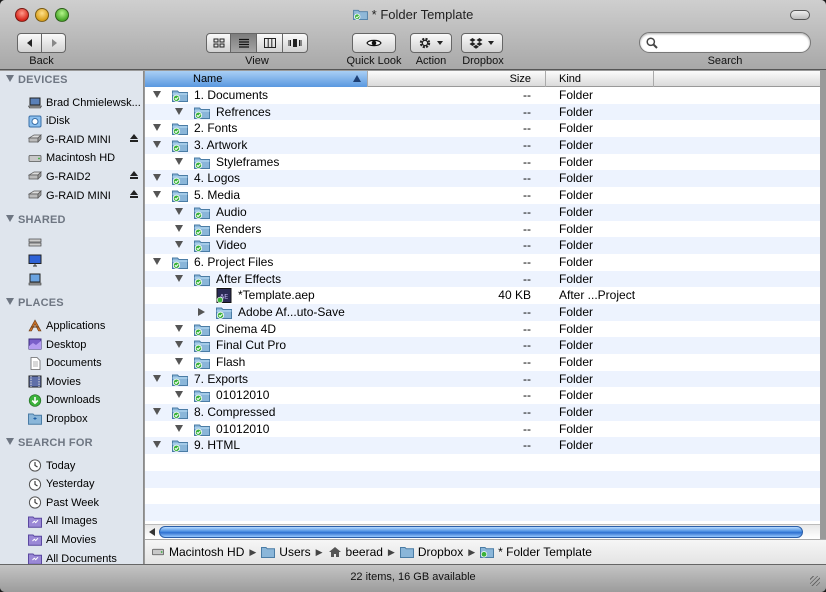 Image resolution: width=826 pixels, height=592 pixels. I want to click on file-row: After Effects -- Folder, so click(482, 279).